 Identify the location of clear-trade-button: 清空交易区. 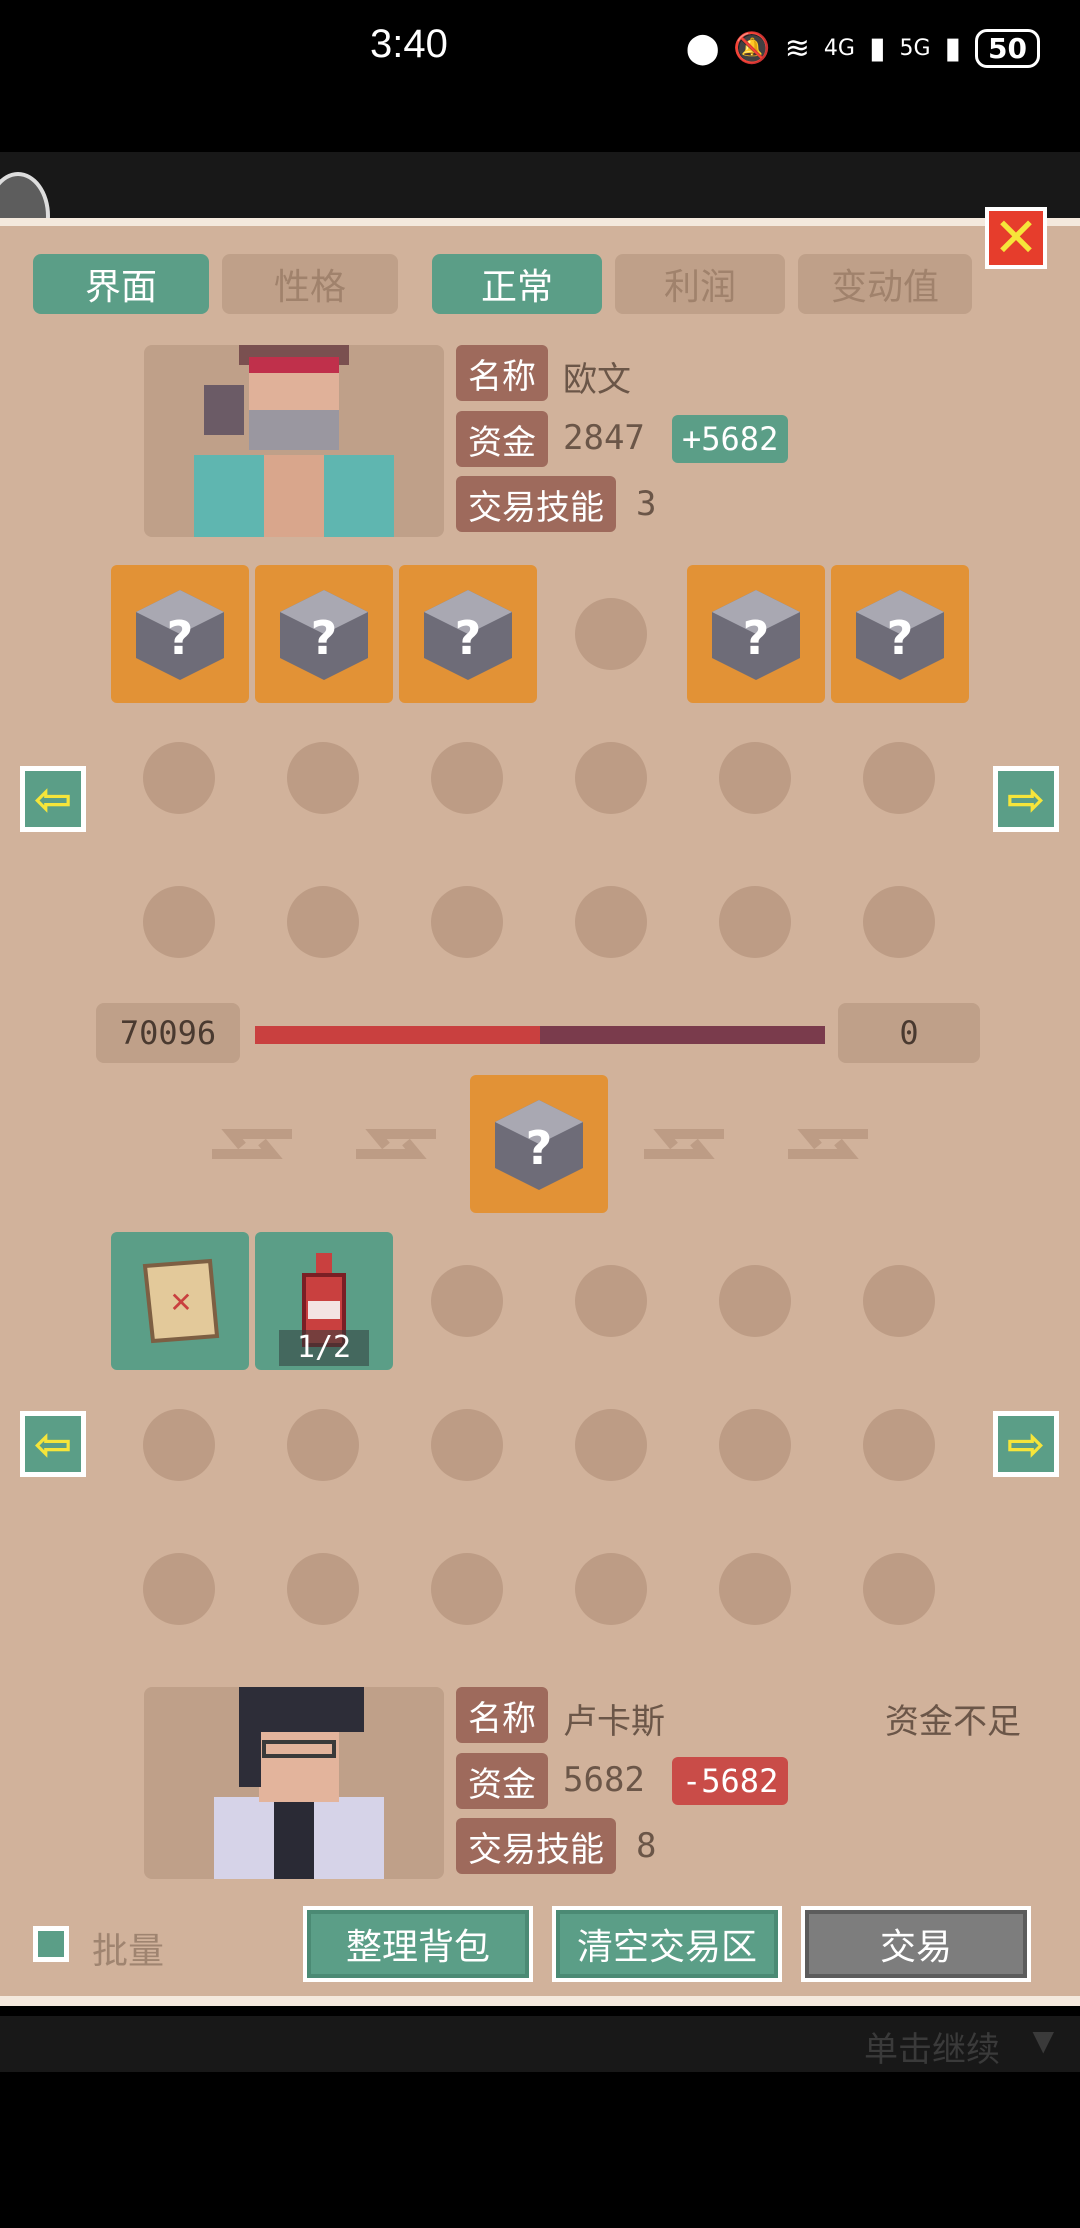
(667, 1944).